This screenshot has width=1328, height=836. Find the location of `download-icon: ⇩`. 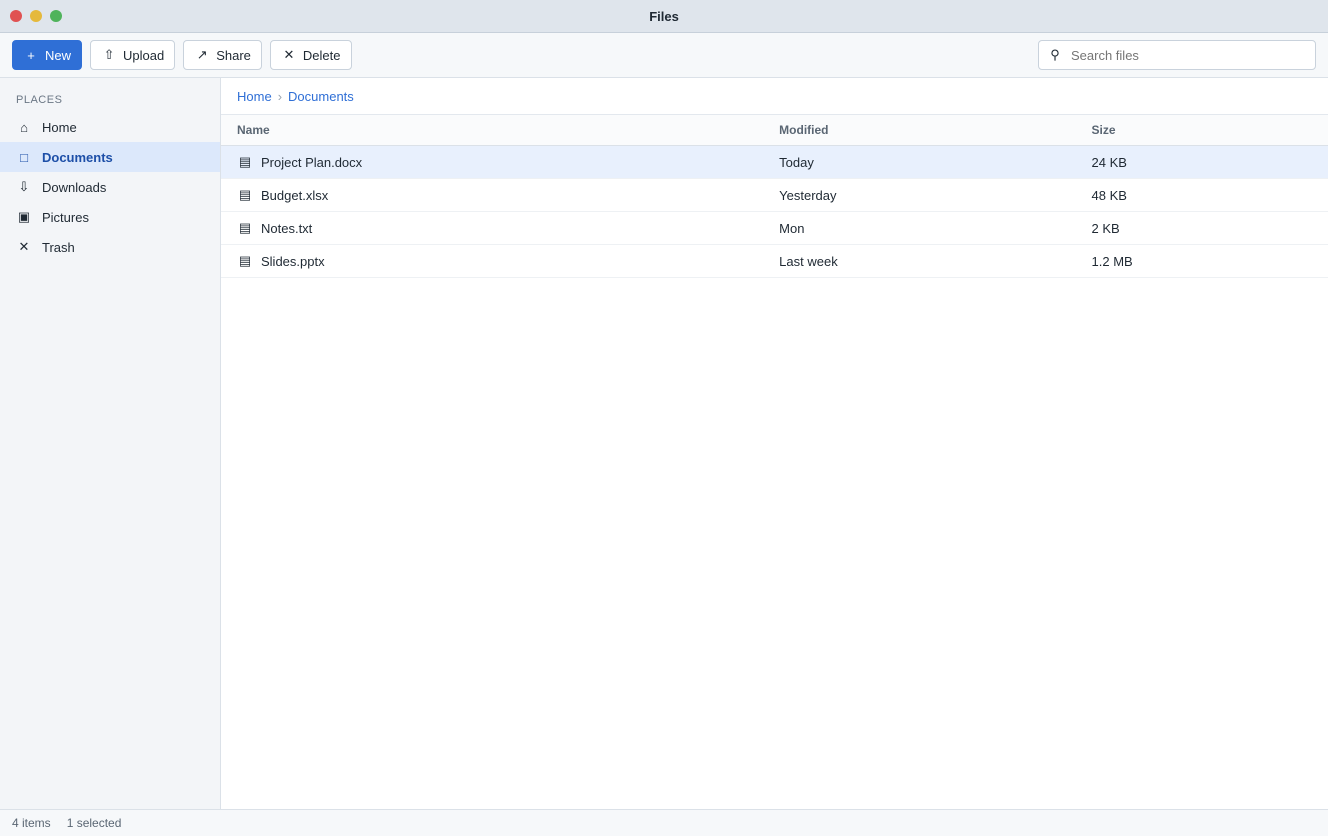

download-icon: ⇩ is located at coordinates (24, 186).